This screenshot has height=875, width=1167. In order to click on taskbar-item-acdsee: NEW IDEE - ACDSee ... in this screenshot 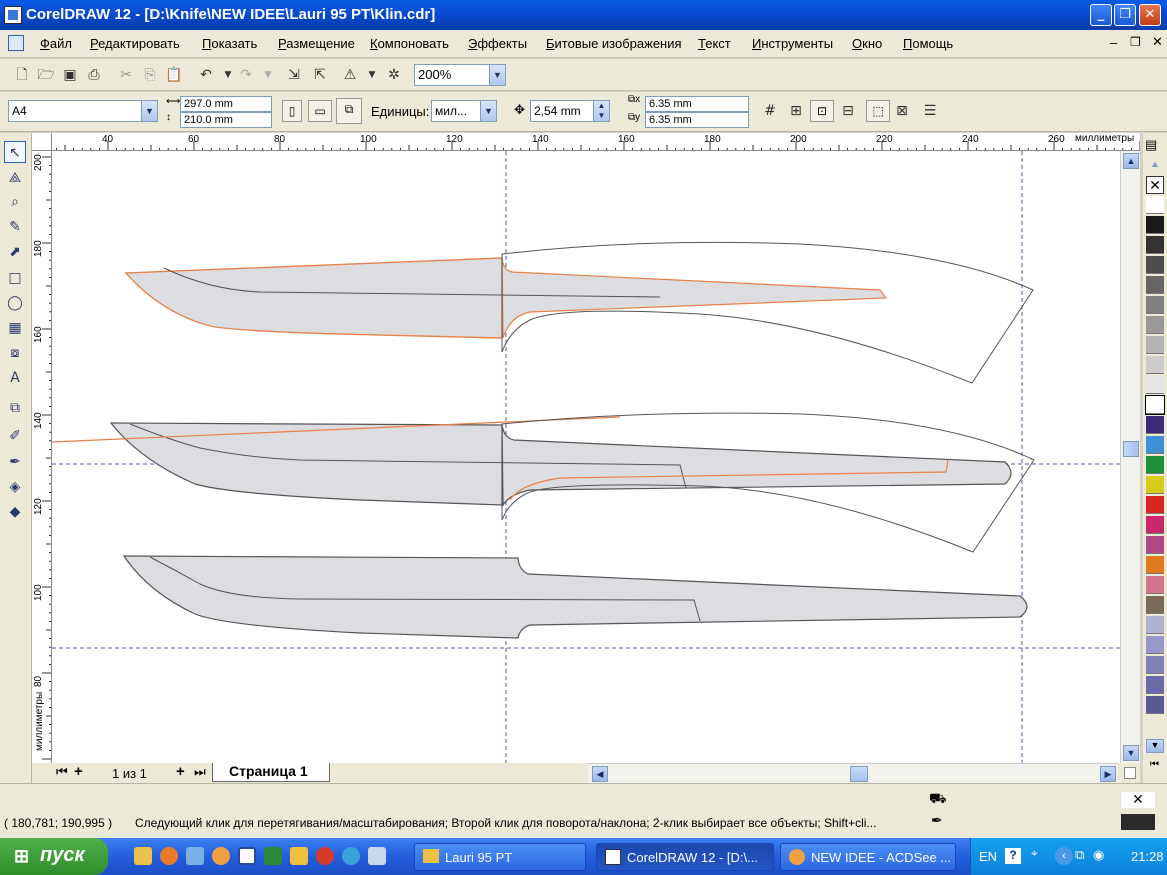, I will do `click(868, 857)`.